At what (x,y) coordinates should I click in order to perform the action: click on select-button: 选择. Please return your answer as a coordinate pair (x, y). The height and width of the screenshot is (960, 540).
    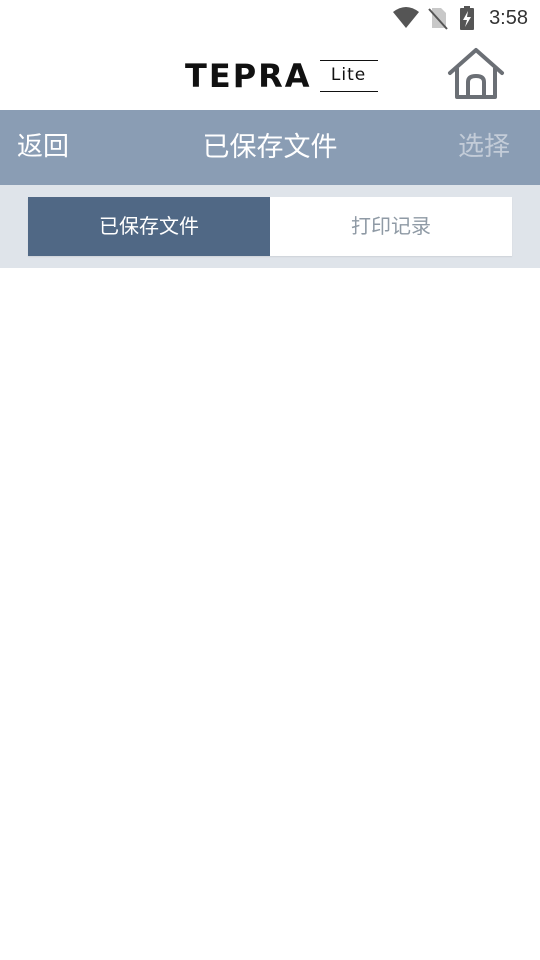
    Looking at the image, I should click on (484, 147).